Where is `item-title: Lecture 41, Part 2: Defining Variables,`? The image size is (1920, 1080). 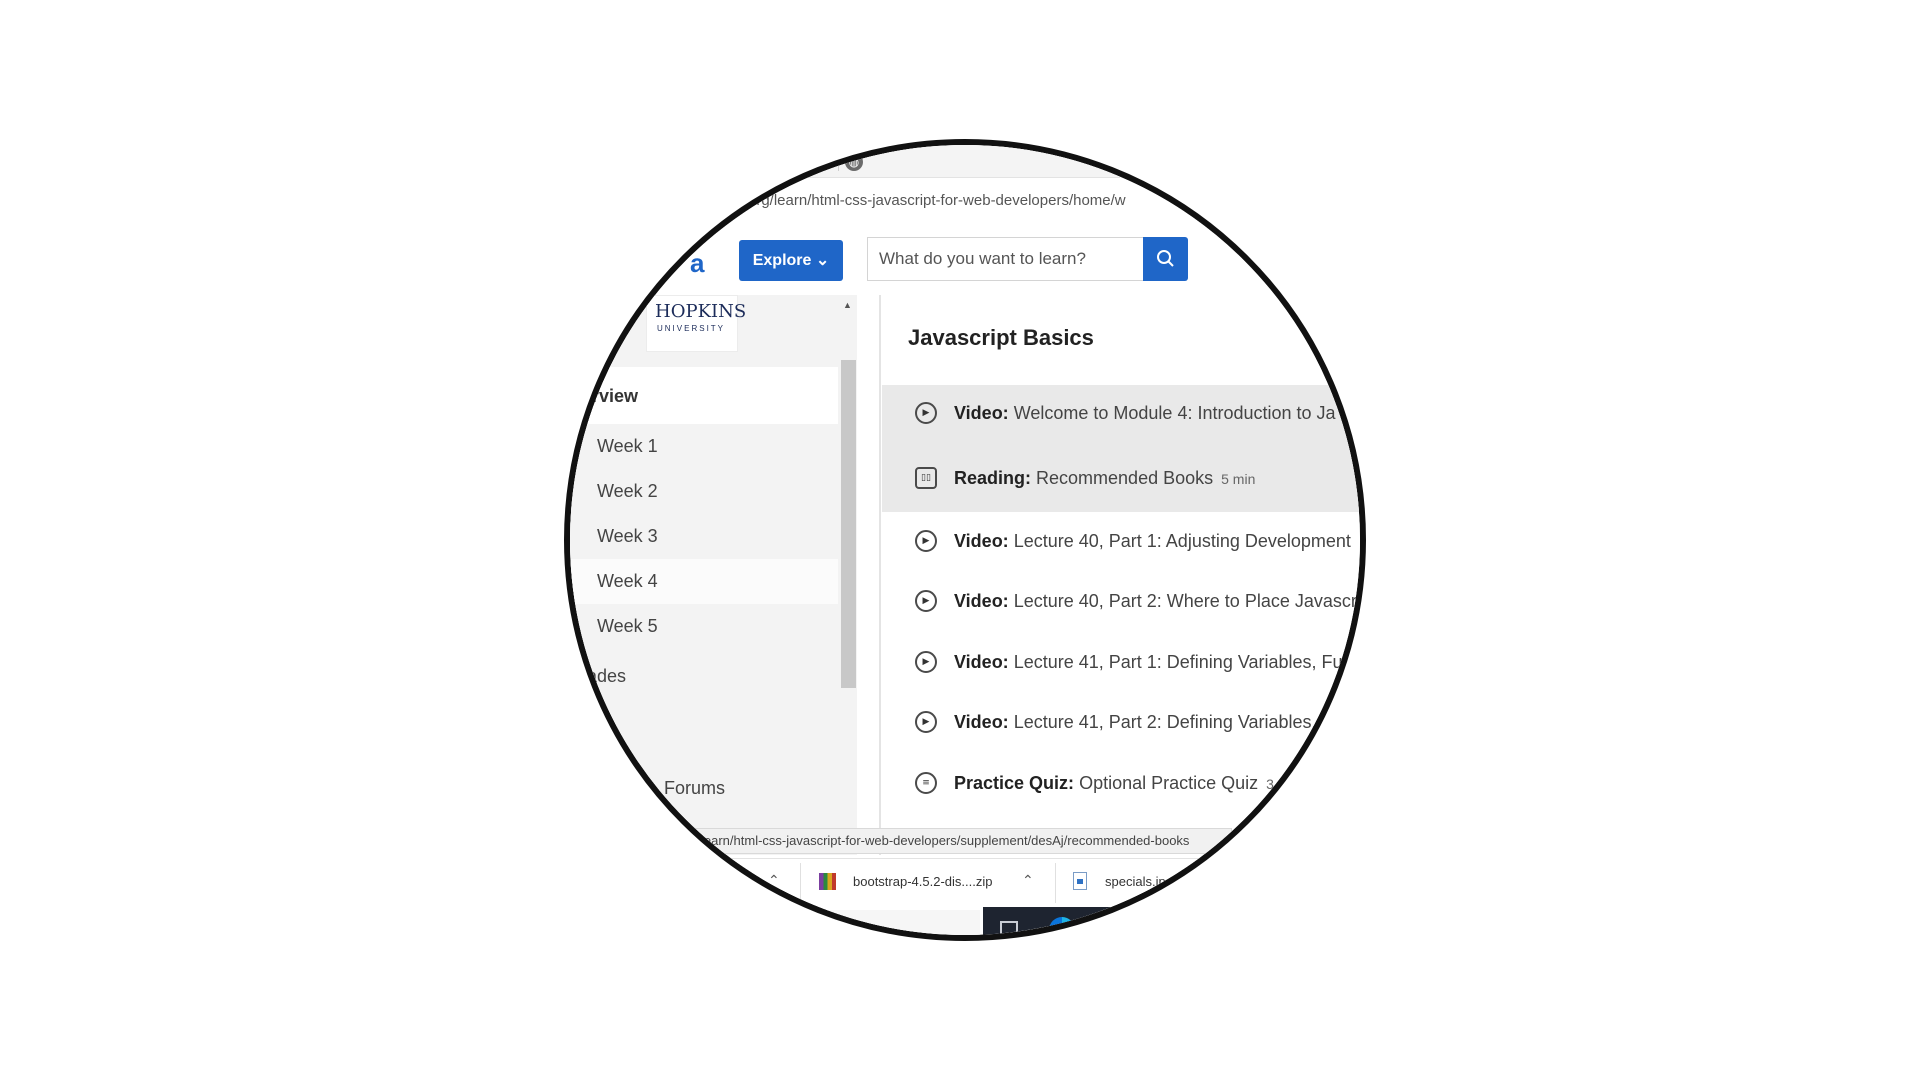 item-title: Lecture 41, Part 2: Defining Variables, is located at coordinates (1165, 722).